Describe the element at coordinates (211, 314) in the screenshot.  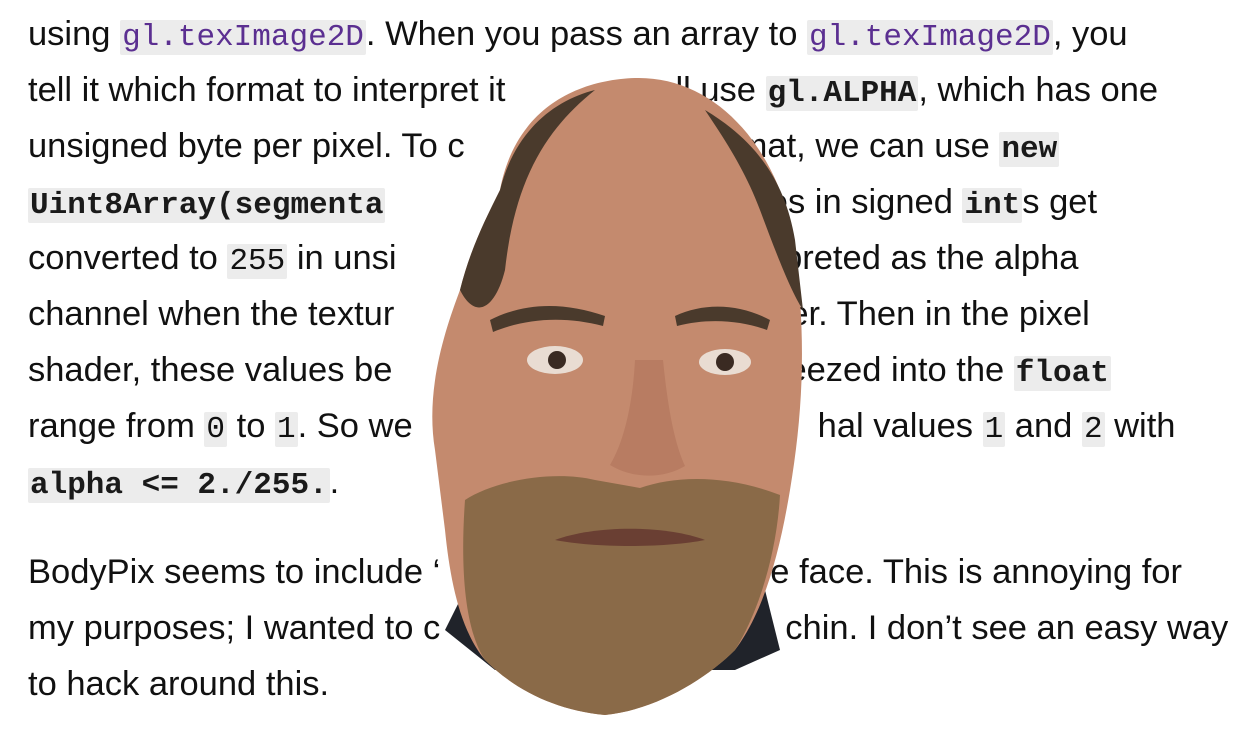
I see `text-run: channel when the textur` at that location.